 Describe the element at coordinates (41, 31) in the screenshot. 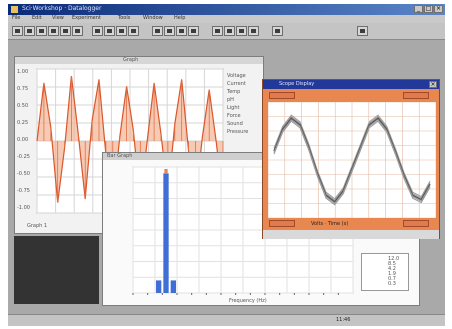

I see `save-icon` at that location.